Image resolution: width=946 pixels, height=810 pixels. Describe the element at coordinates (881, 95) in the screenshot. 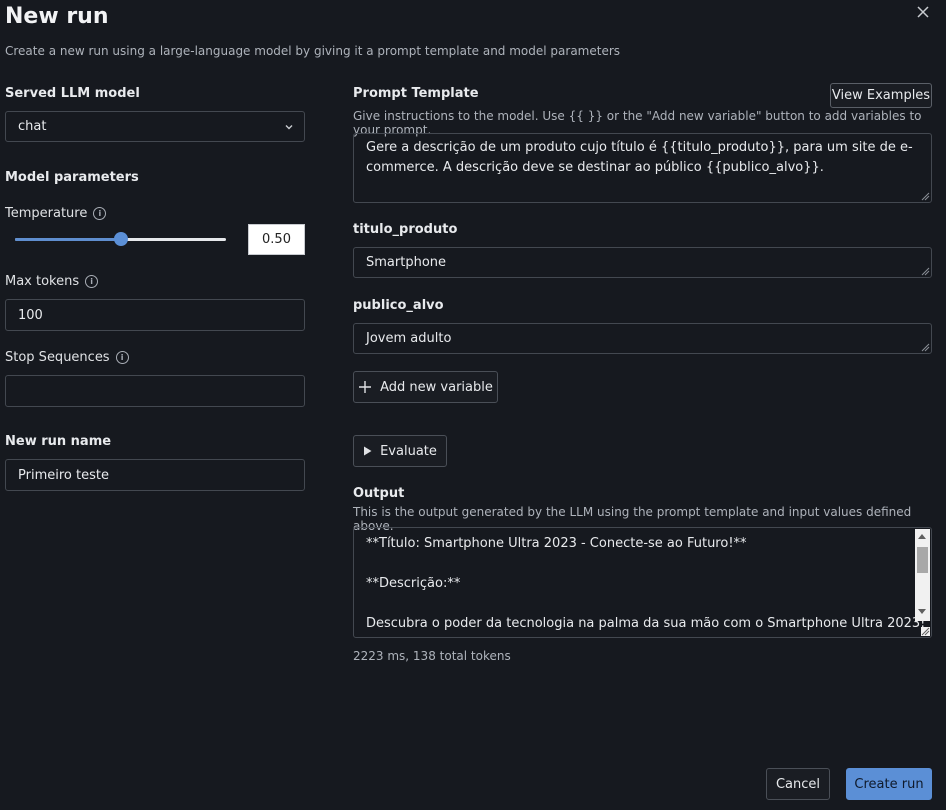

I see `view-examples-button: View Examples` at that location.